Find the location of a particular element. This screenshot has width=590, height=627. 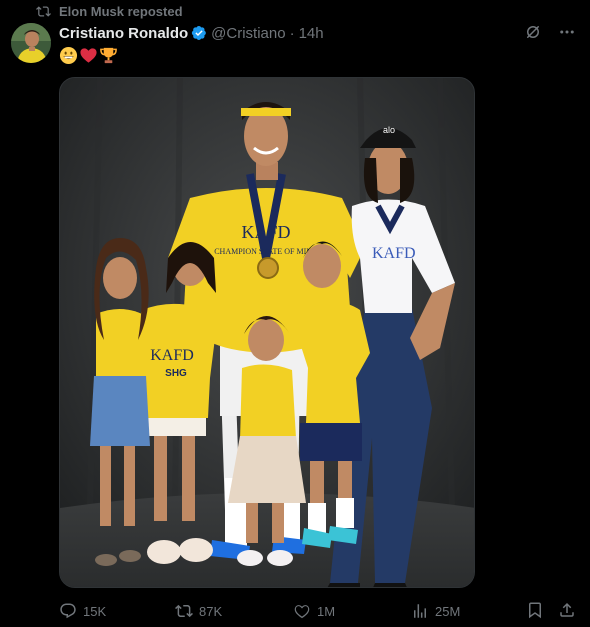

like-count: 1M is located at coordinates (326, 611).